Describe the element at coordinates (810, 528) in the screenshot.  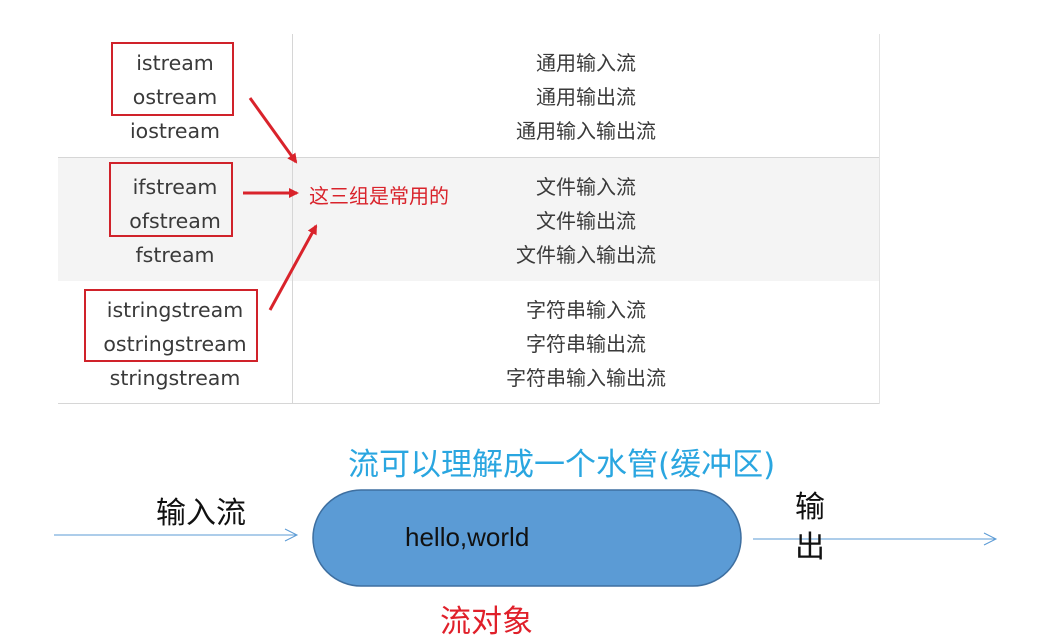
I see `output-stream-label: 输 出` at that location.